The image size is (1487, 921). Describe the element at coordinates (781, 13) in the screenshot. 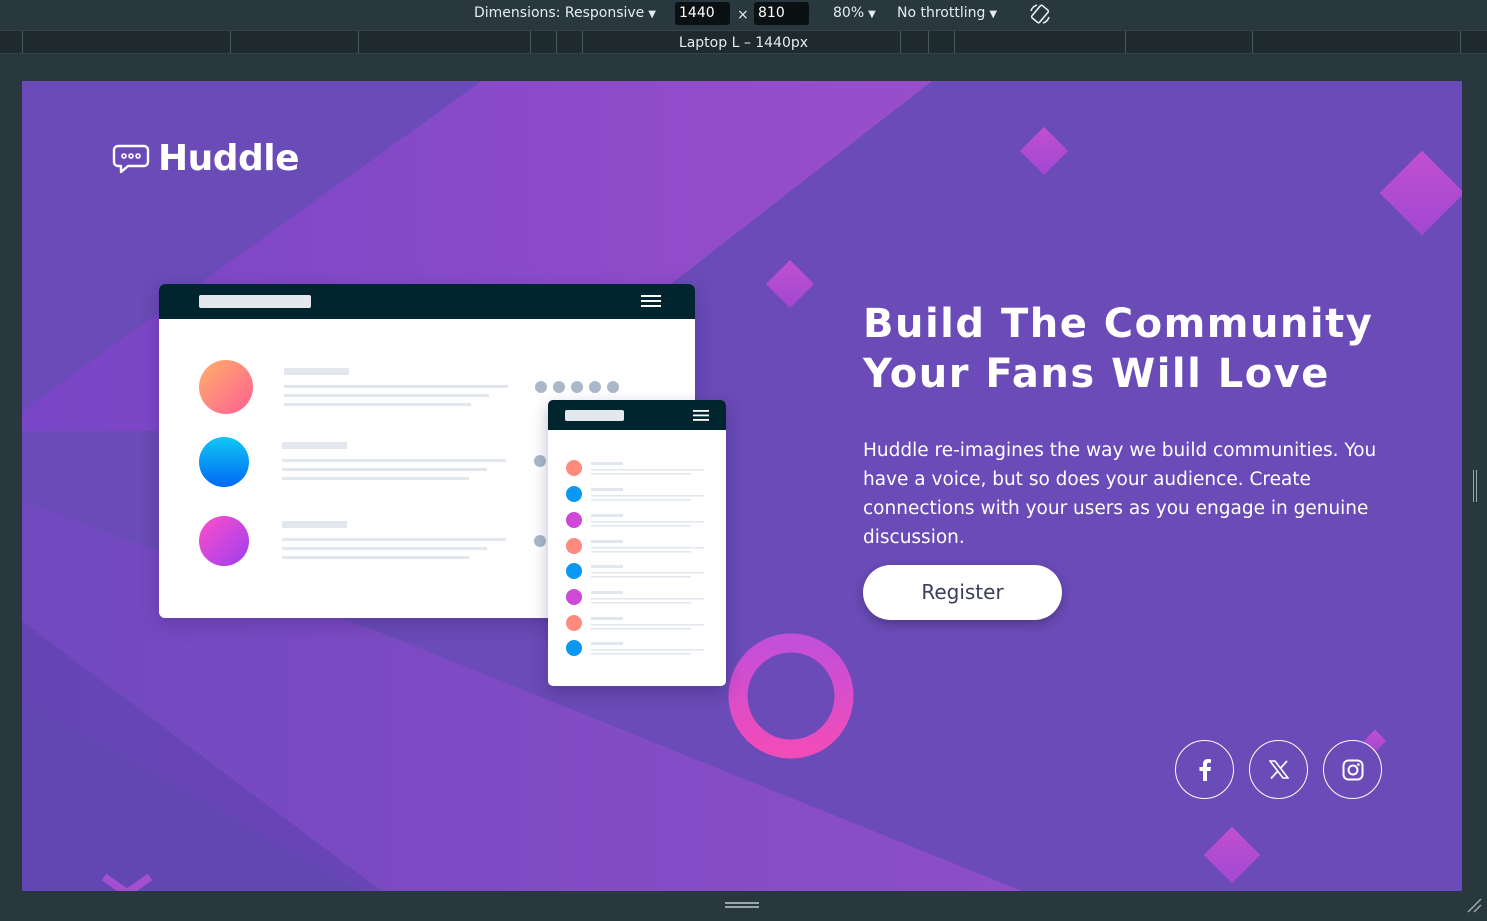

I see `height-input: 810` at that location.